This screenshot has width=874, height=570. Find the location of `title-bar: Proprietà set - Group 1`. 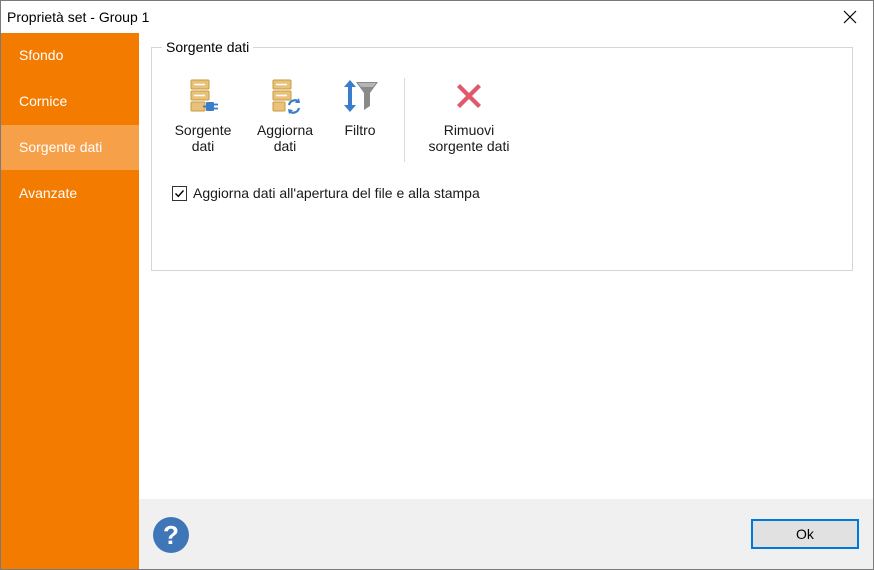

title-bar: Proprietà set - Group 1 is located at coordinates (437, 17).